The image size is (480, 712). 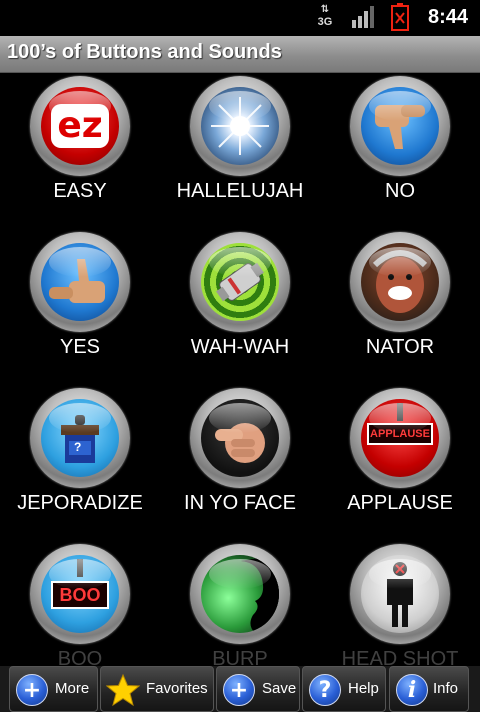 I want to click on info-icon: i, so click(x=412, y=690).